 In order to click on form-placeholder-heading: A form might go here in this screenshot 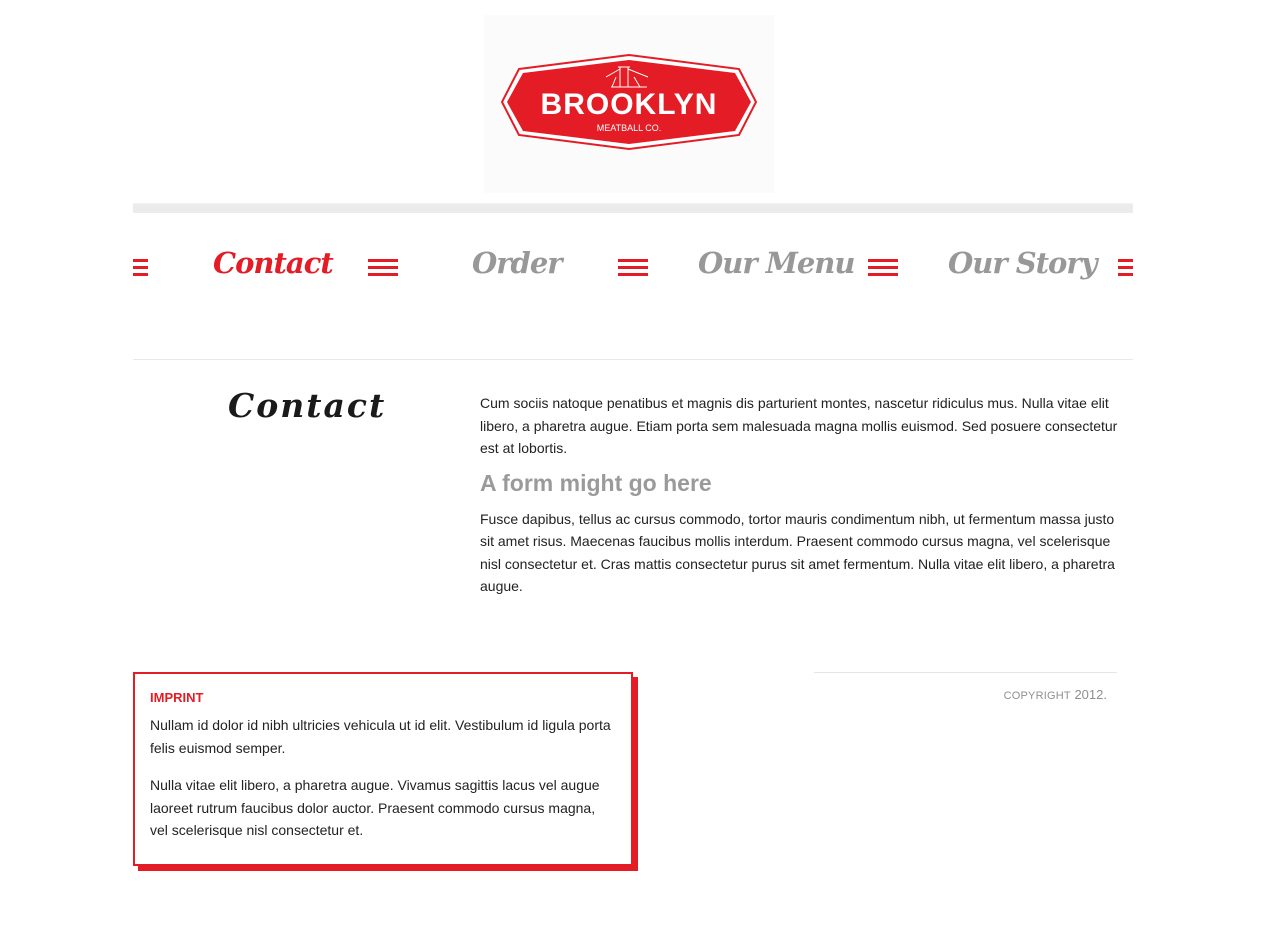, I will do `click(596, 482)`.